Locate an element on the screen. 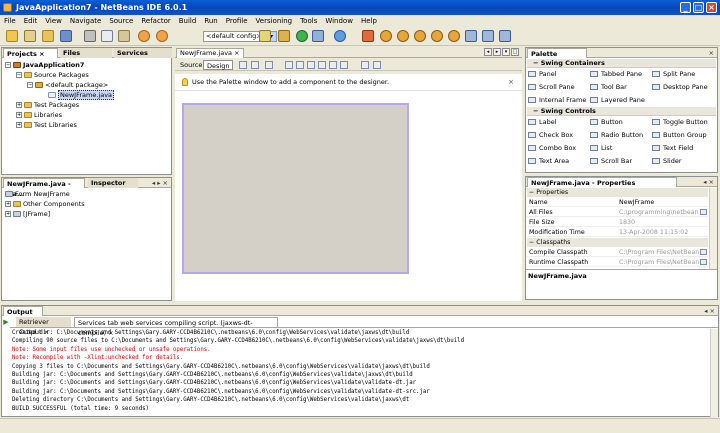 The height and width of the screenshot is (433, 720). center-horizontally-icon is located at coordinates (311, 65).